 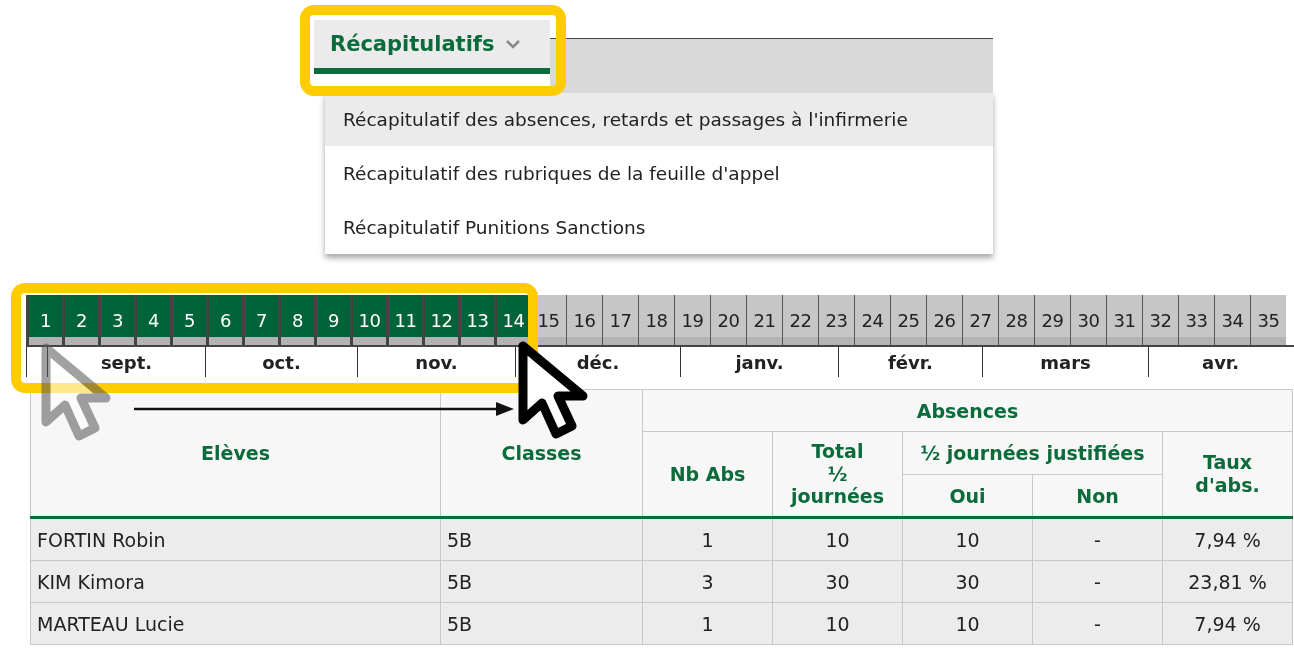 I want to click on column-header: ½ journées justifiées, so click(x=1032, y=453).